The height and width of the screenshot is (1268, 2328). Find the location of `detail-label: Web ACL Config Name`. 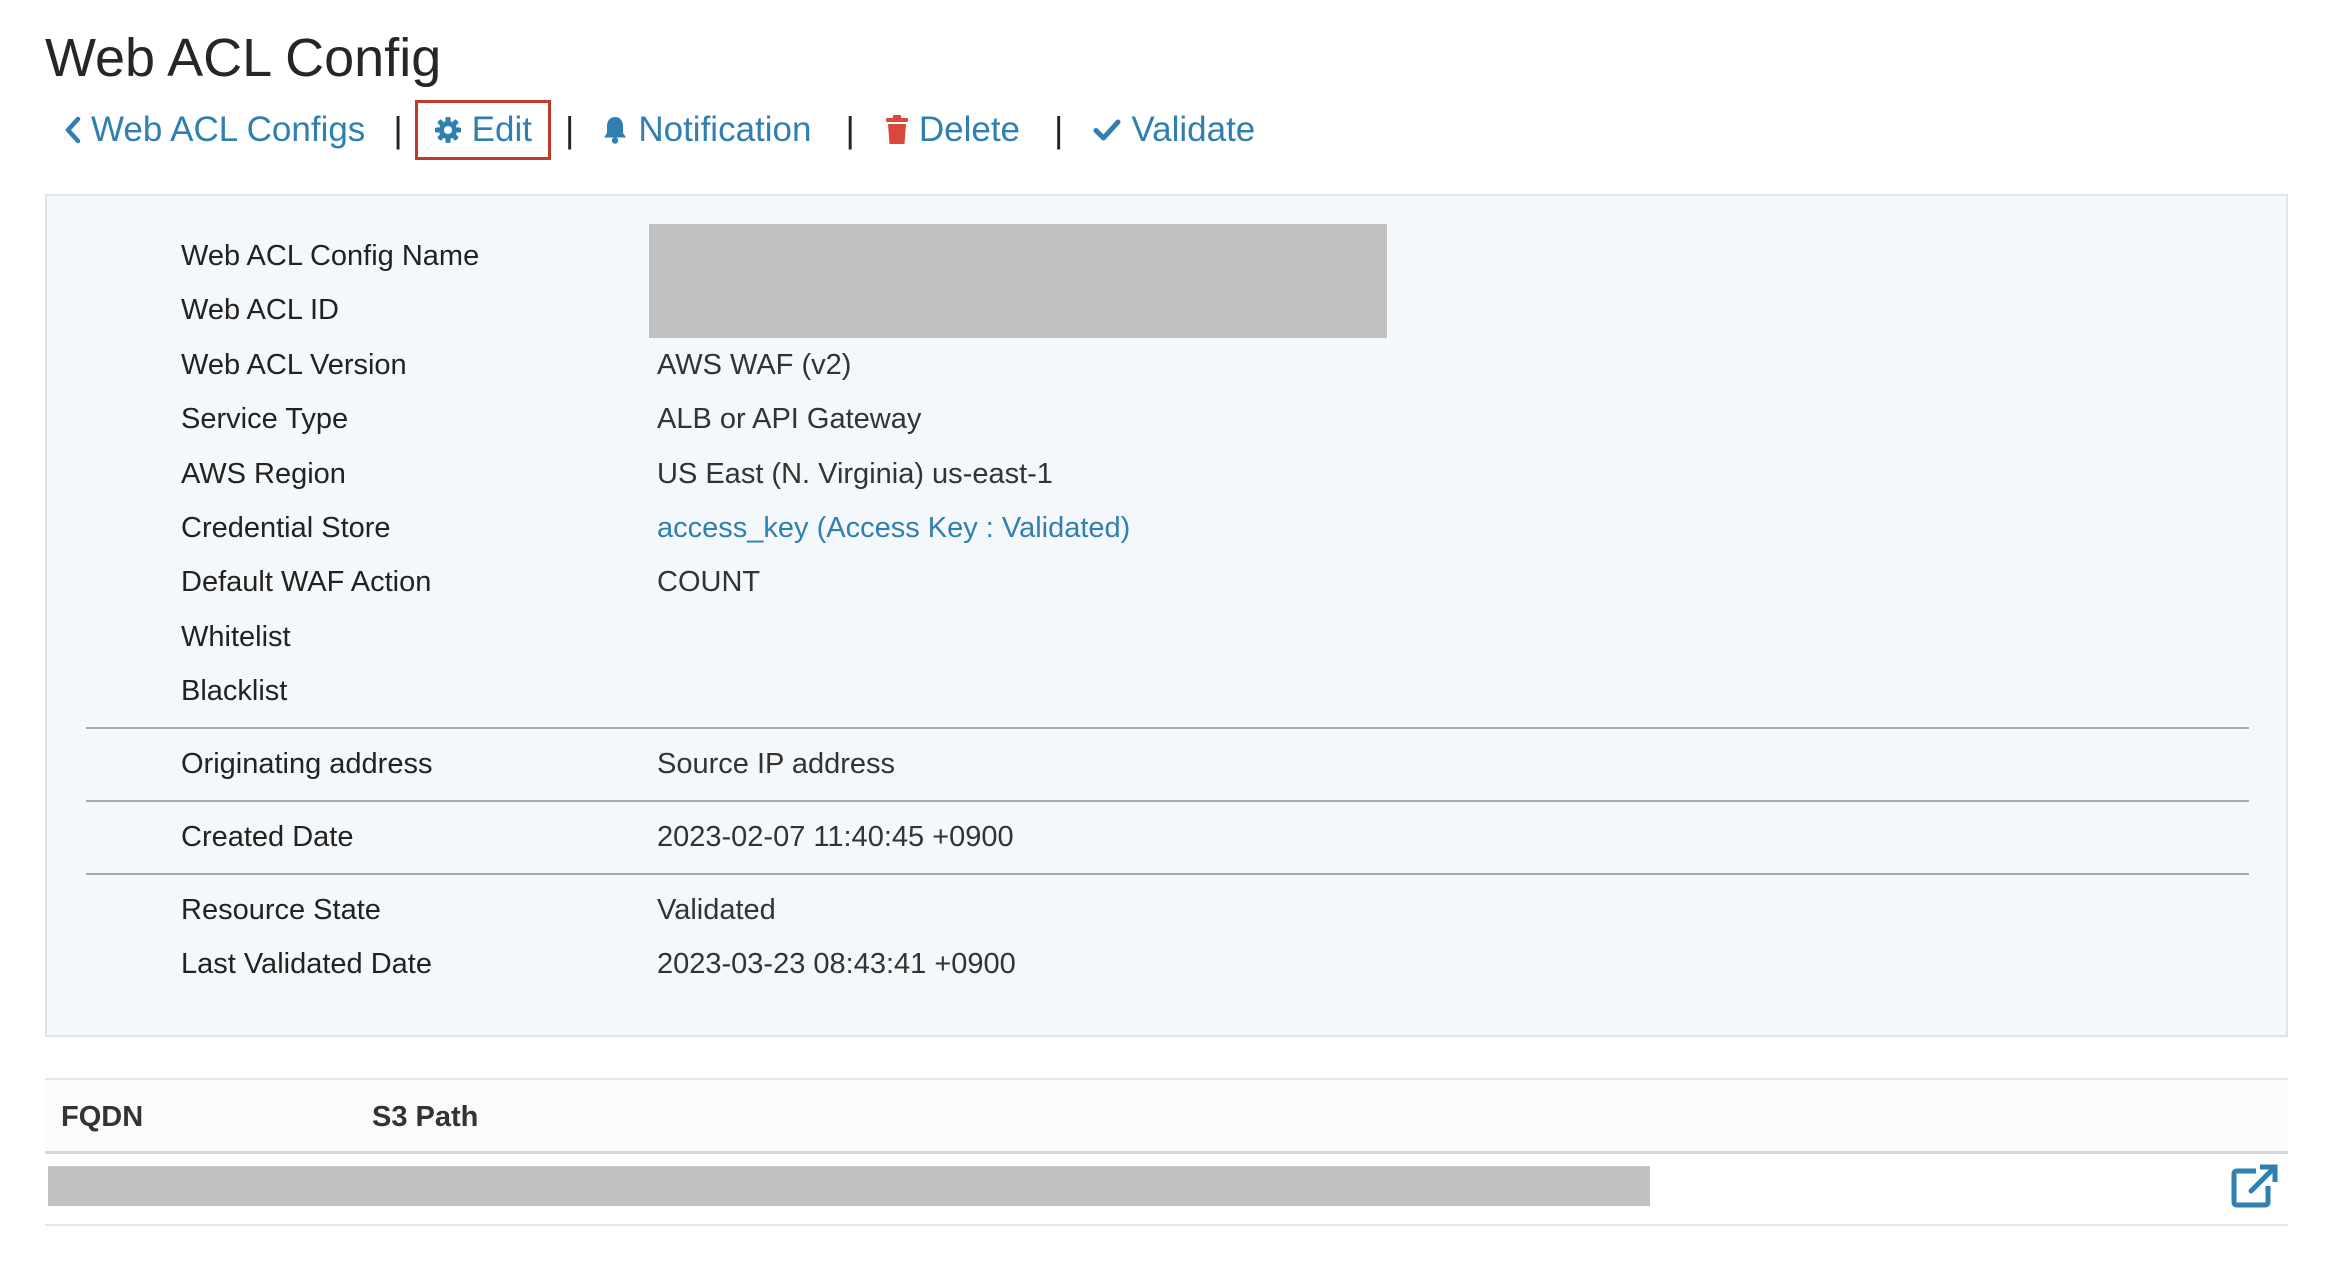

detail-label: Web ACL Config Name is located at coordinates (330, 256).